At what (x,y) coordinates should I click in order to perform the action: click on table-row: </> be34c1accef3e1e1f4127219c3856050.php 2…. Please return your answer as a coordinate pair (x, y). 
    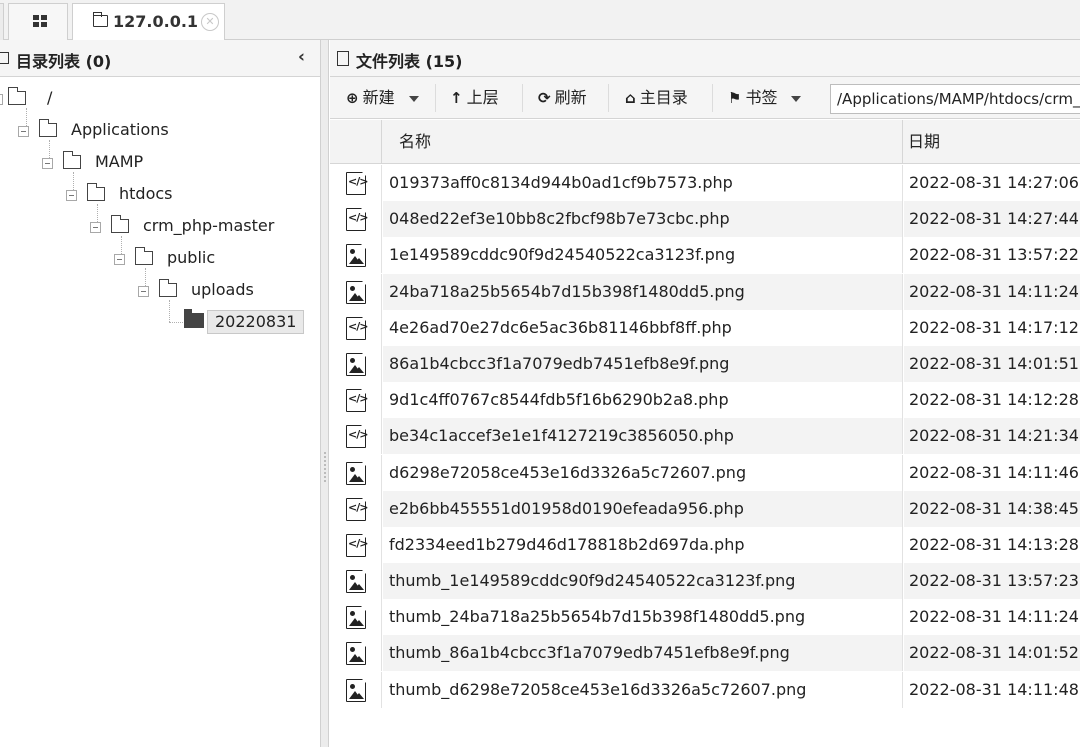
    Looking at the image, I should click on (705, 436).